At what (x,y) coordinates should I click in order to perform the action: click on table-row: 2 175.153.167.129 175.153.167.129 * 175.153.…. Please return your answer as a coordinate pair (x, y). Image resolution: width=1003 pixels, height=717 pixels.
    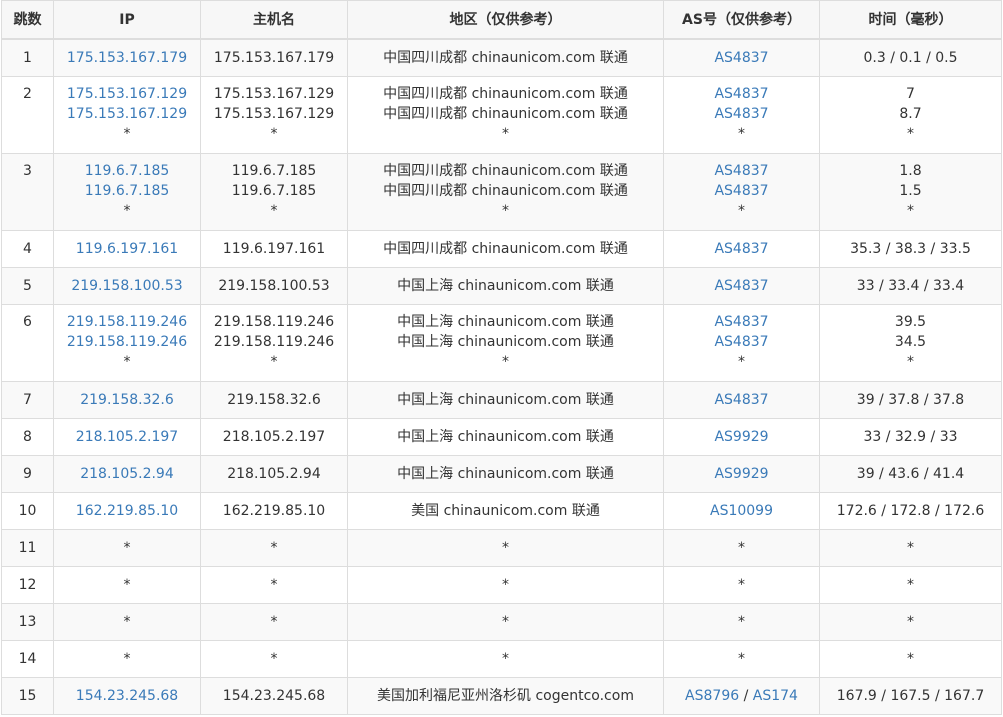
    Looking at the image, I should click on (501, 114).